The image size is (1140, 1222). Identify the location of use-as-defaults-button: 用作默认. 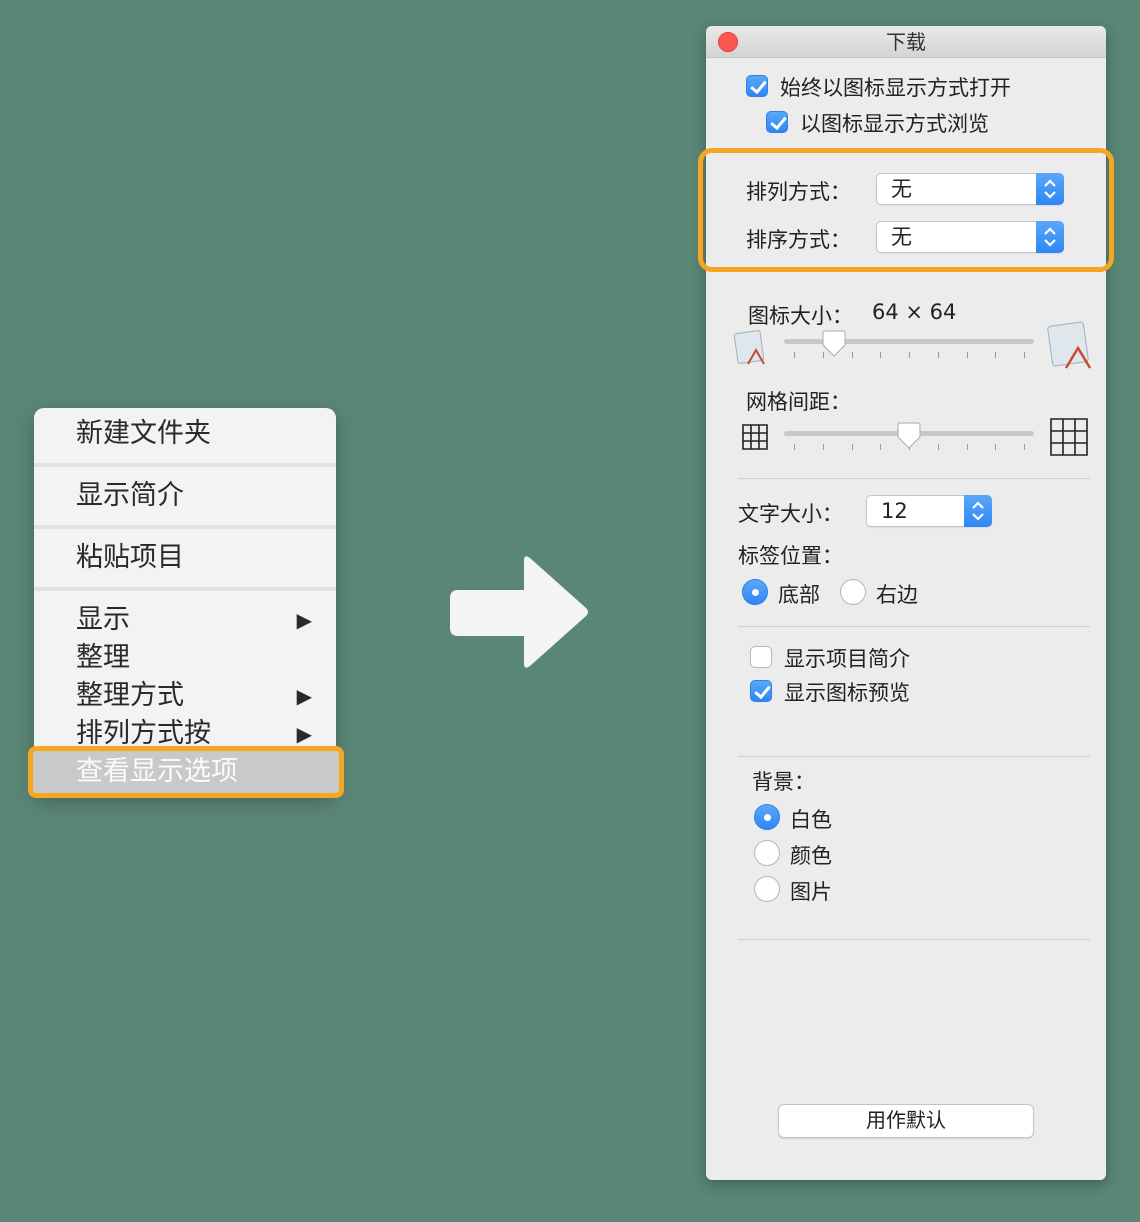
(906, 1121).